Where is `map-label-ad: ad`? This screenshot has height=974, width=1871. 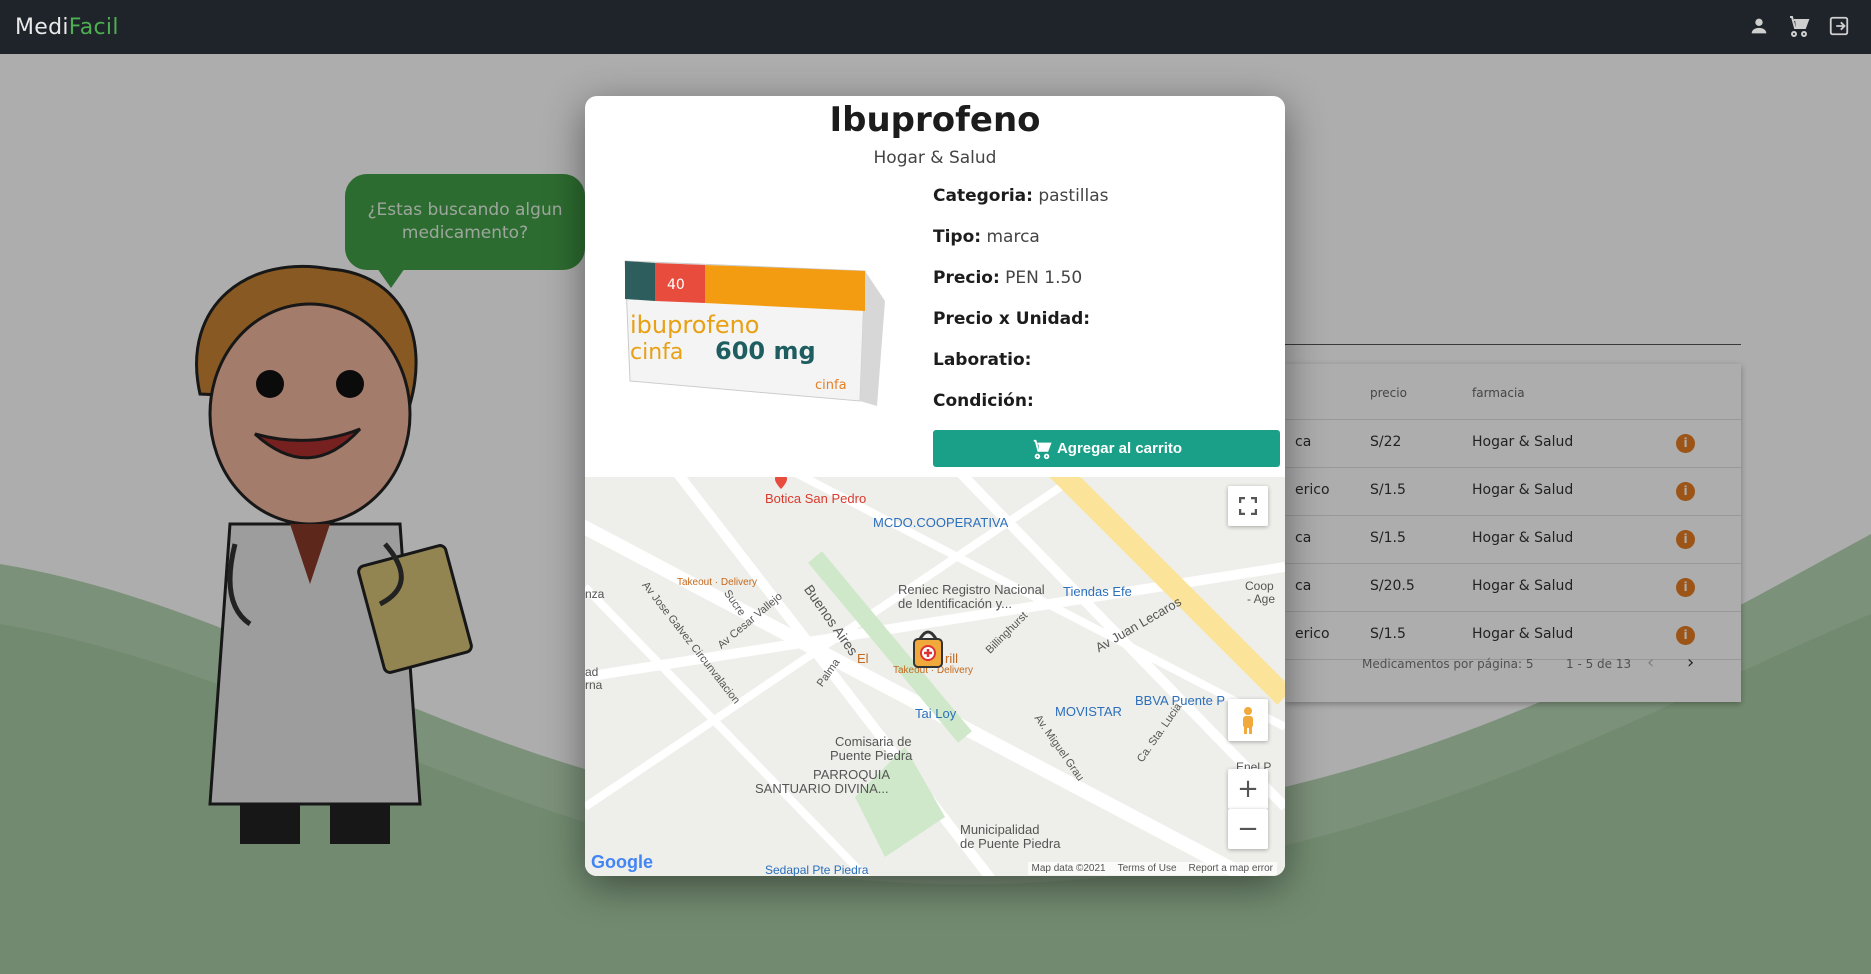
map-label-ad: ad is located at coordinates (592, 672).